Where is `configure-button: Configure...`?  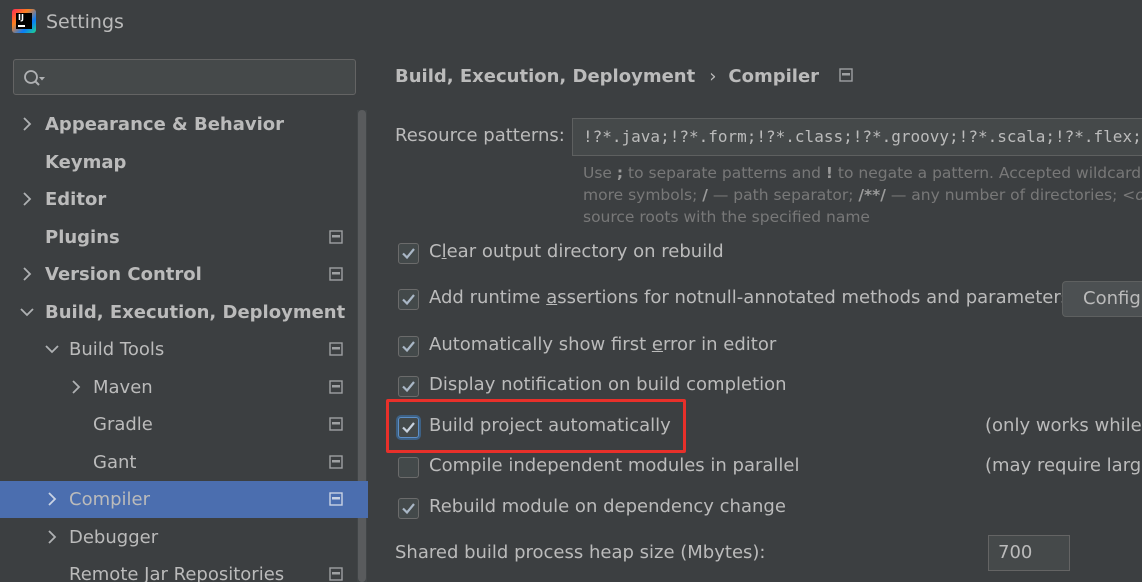 configure-button: Configure... is located at coordinates (1102, 299).